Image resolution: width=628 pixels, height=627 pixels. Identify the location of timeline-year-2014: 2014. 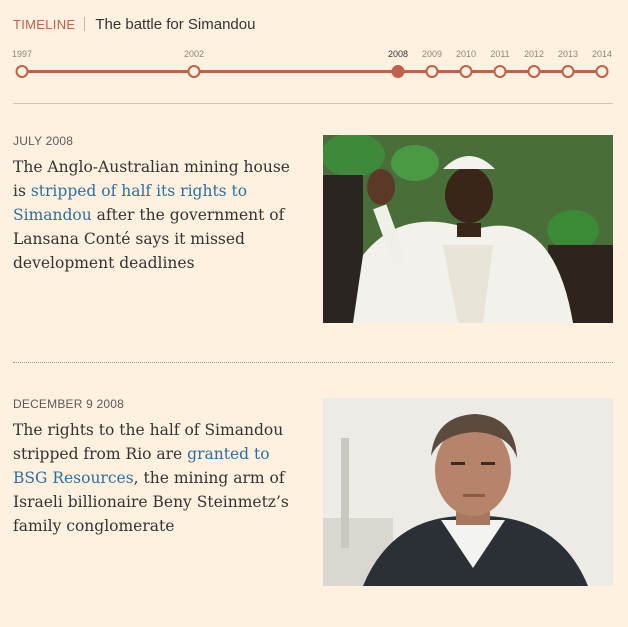
(602, 54).